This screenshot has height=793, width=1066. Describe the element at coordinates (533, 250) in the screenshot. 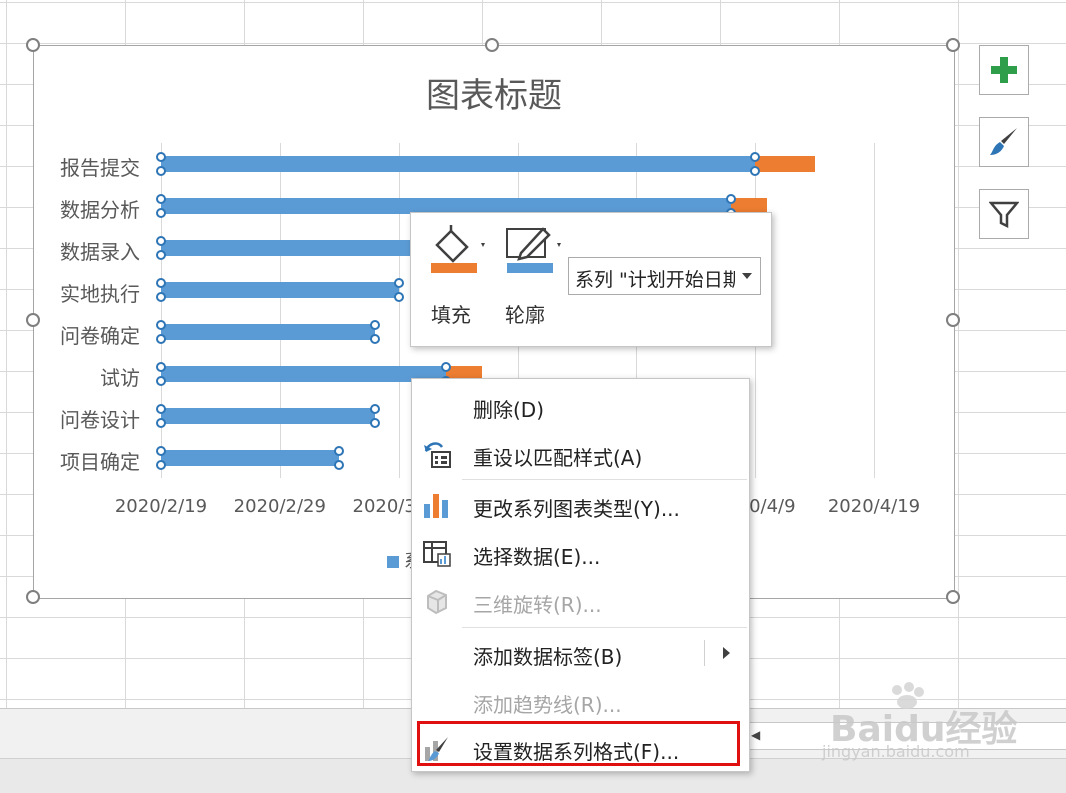

I see `pen-outline-icon` at that location.